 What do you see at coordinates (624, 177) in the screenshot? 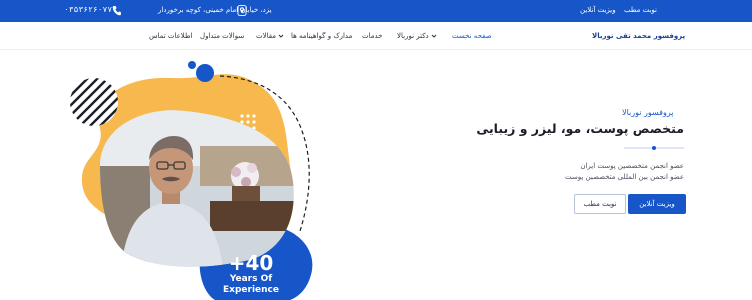
I see `membership-line-2: عضو انجمن بین المللی متخصصین پوست` at bounding box center [624, 177].